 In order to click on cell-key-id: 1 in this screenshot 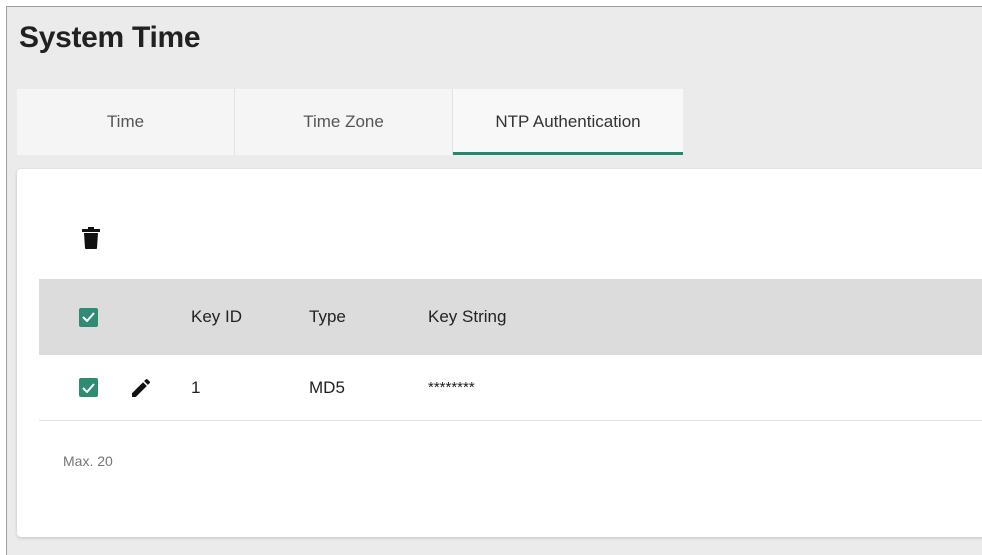, I will do `click(196, 387)`.